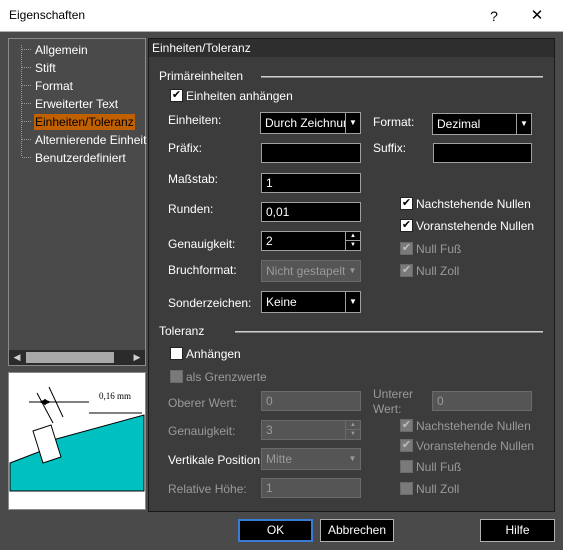 Image resolution: width=563 pixels, height=550 pixels. What do you see at coordinates (311, 302) in the screenshot?
I see `special-chars-select: Keine ▼` at bounding box center [311, 302].